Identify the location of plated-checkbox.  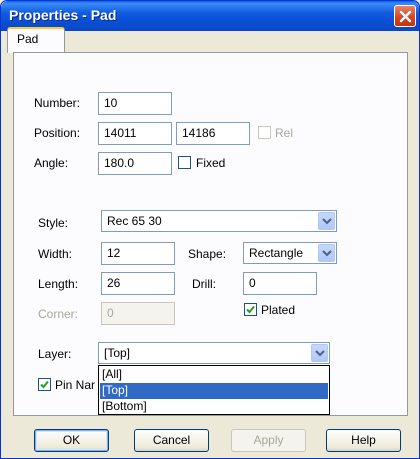
(250, 309).